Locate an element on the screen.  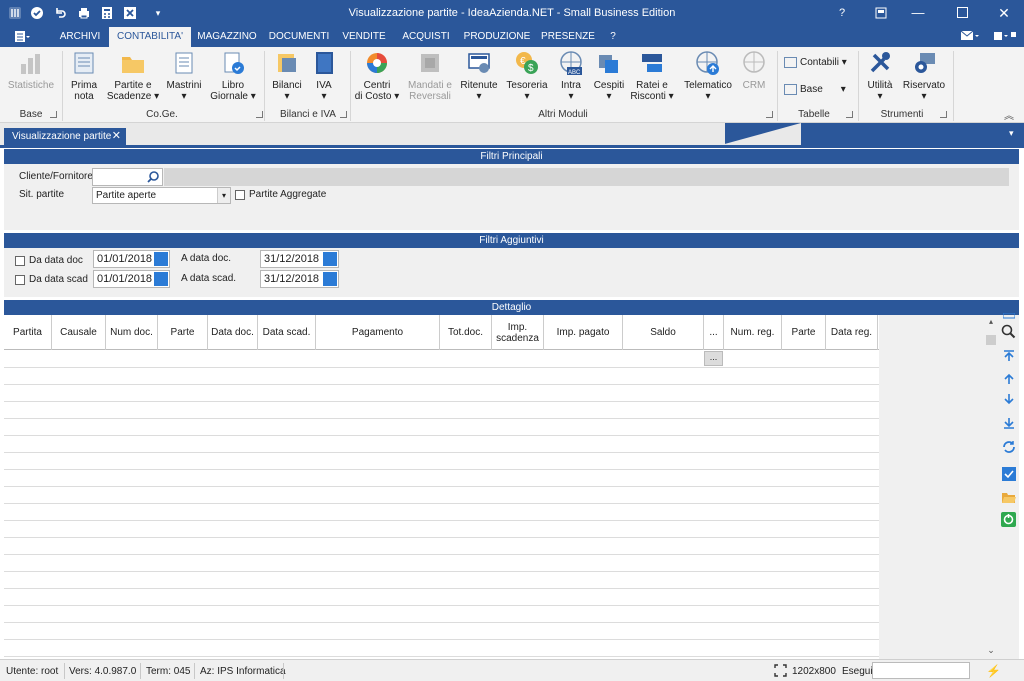
cespiti-button: Cespiti ▾ is located at coordinates (609, 76).